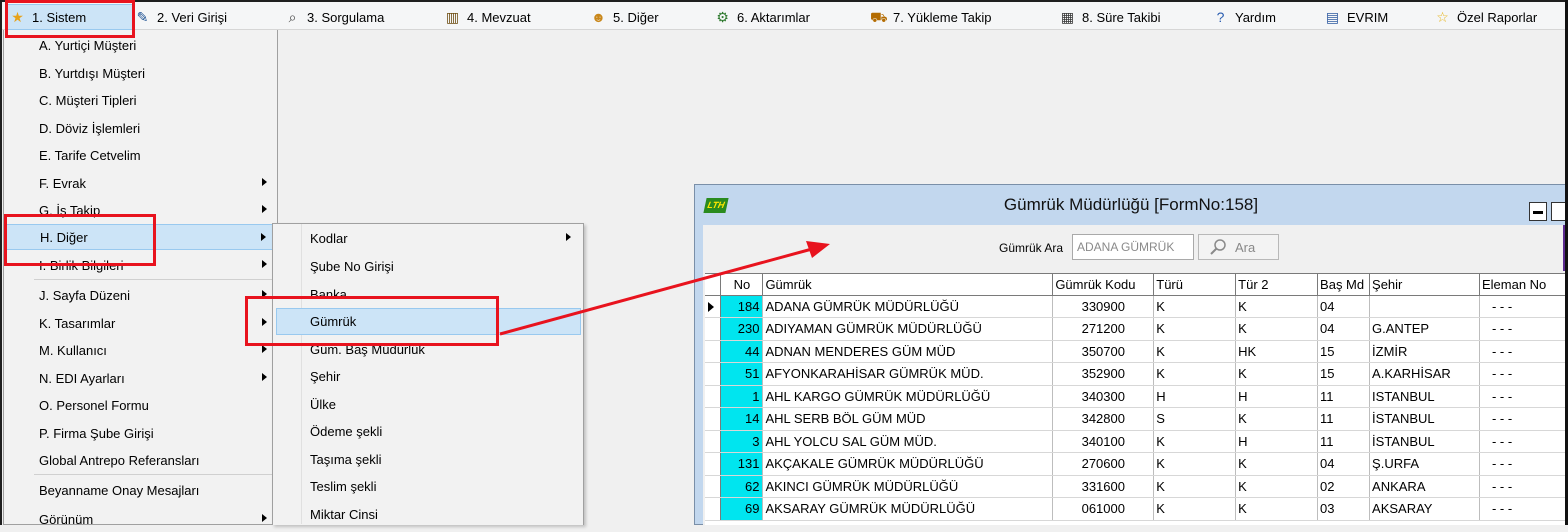 The width and height of the screenshot is (1568, 532). What do you see at coordinates (908, 464) in the screenshot?
I see `cell-gumruk: AKÇAKALE GÜMRÜK MÜDÜRLÜĞÜ` at bounding box center [908, 464].